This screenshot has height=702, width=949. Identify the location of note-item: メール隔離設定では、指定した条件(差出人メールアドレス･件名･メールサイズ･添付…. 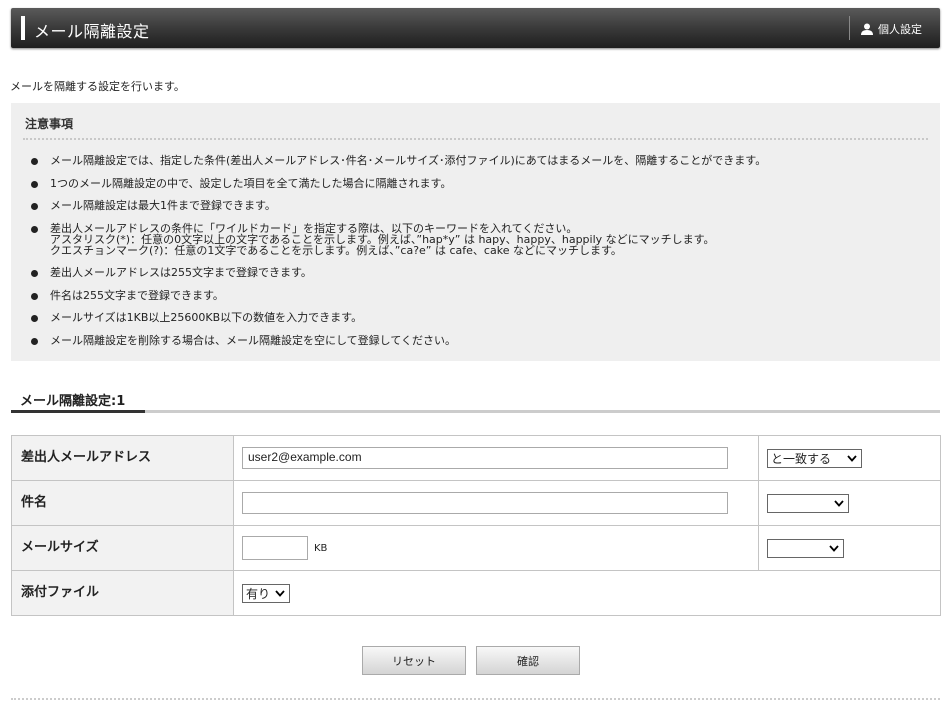
(476, 160).